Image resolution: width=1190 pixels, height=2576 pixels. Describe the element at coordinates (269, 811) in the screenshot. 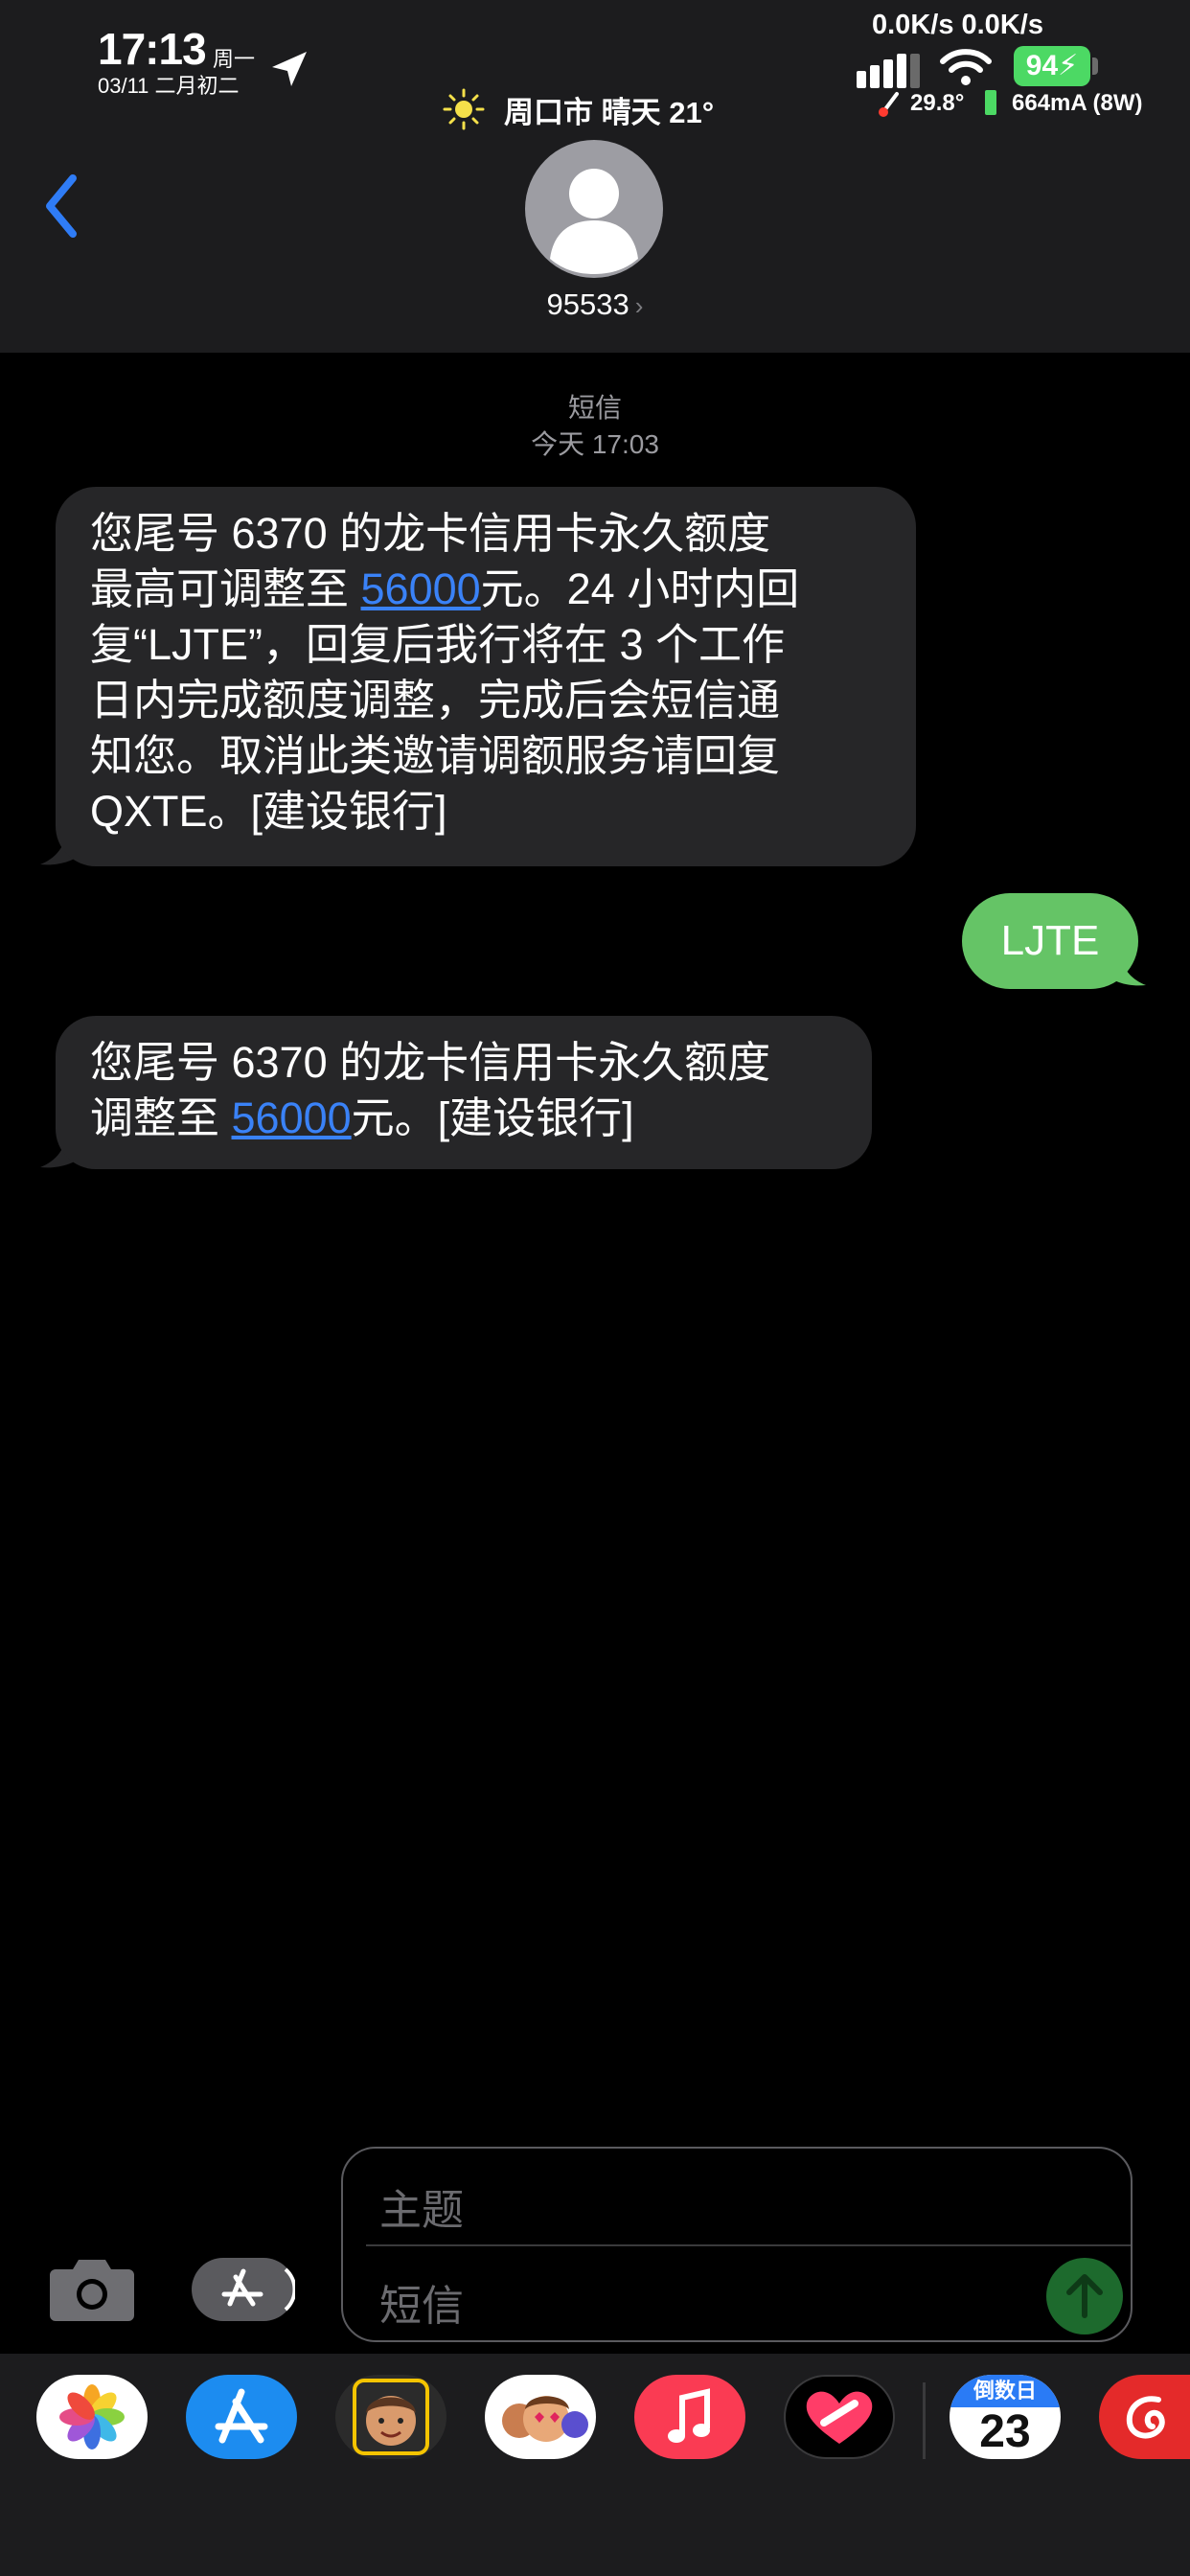

I see `message-line: QXTE。[建设银行]` at that location.